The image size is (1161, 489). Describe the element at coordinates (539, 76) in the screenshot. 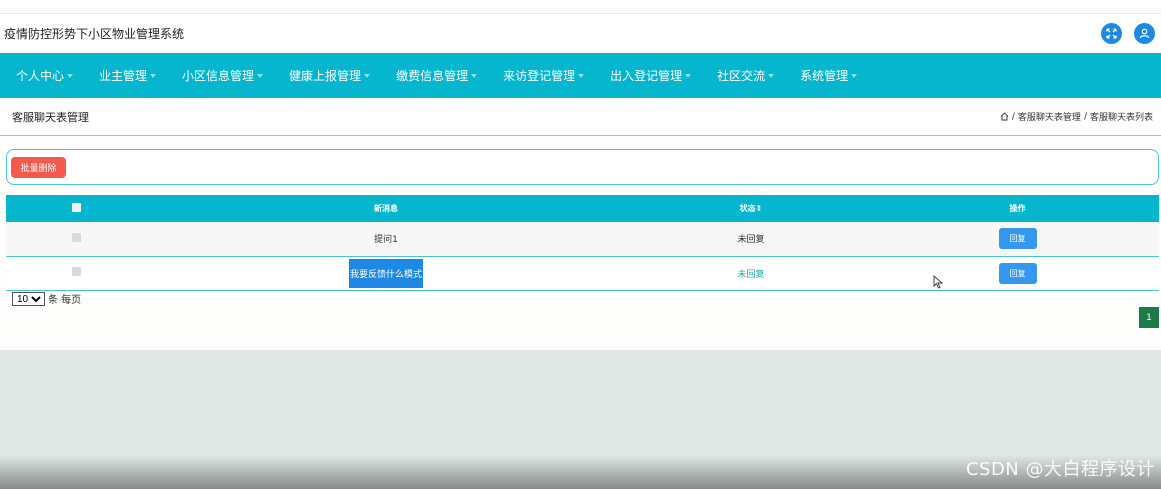

I see `nav-label: 来访登记管理` at that location.